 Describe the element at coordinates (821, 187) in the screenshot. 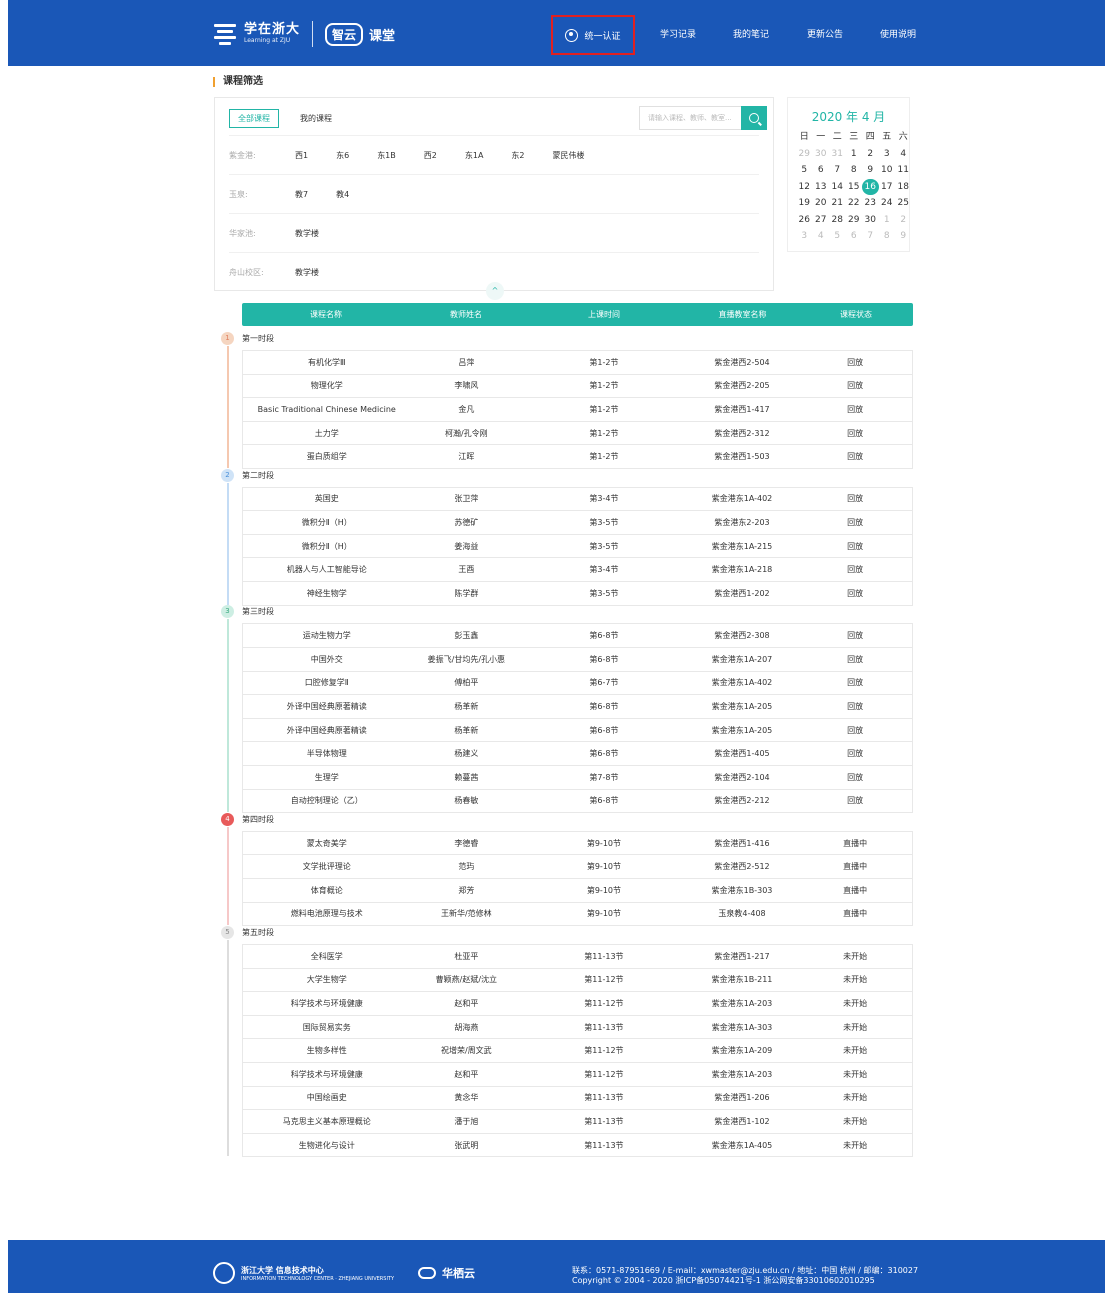

I see `calendar-day: 13` at that location.